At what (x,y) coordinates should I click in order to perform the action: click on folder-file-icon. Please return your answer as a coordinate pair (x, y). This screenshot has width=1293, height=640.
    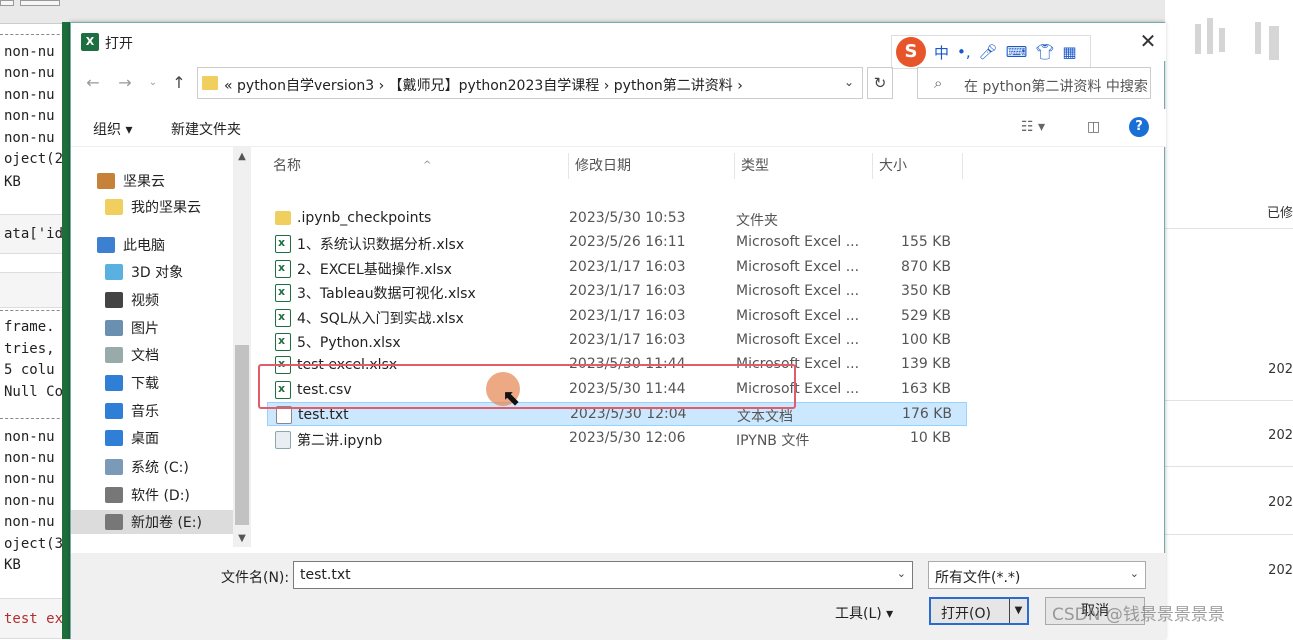
    Looking at the image, I should click on (283, 218).